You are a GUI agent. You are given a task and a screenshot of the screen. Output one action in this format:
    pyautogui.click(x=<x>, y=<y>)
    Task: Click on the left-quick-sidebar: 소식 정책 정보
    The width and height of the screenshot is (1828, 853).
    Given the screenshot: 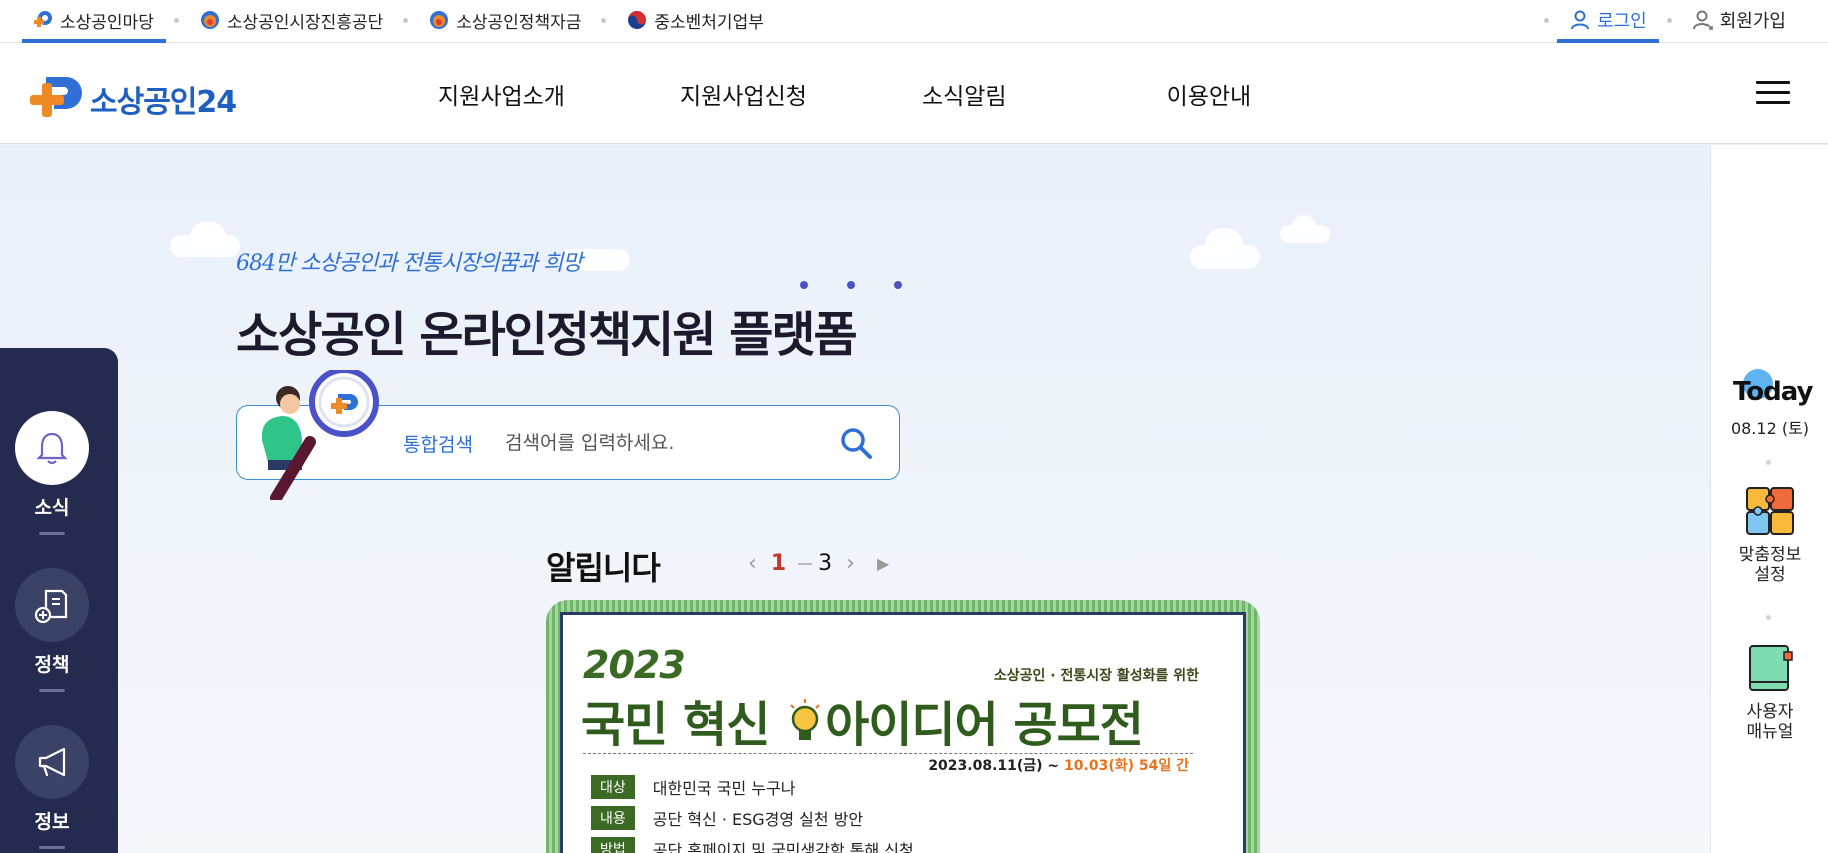 What is the action you would take?
    pyautogui.click(x=59, y=600)
    